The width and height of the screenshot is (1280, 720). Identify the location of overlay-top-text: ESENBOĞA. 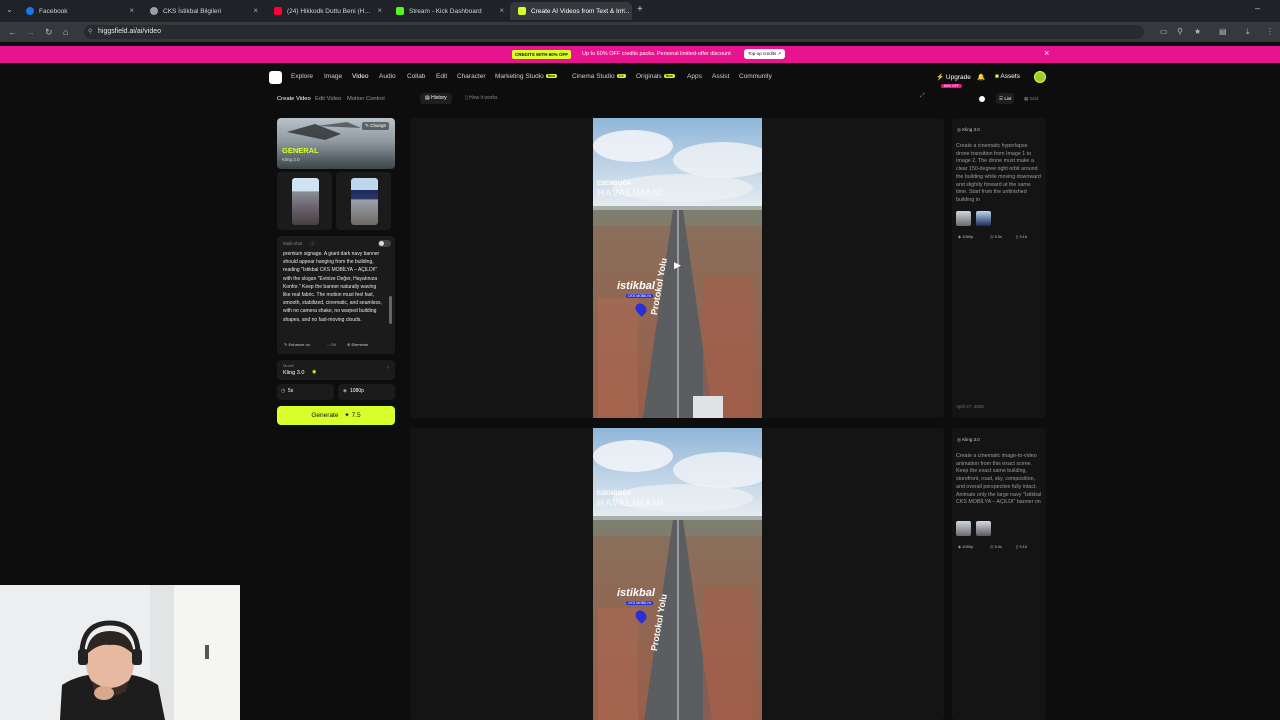
(614, 184).